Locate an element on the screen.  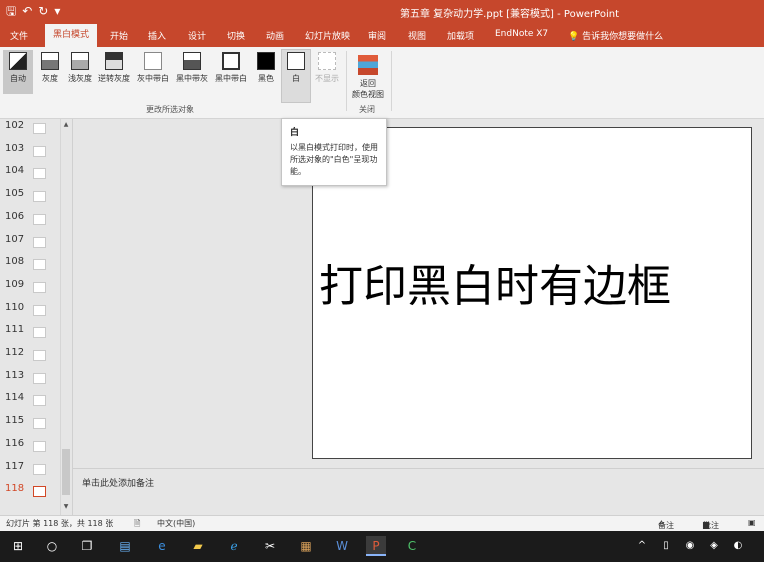
inverse-grayscale-button: 逆转灰度 is located at coordinates (114, 72).